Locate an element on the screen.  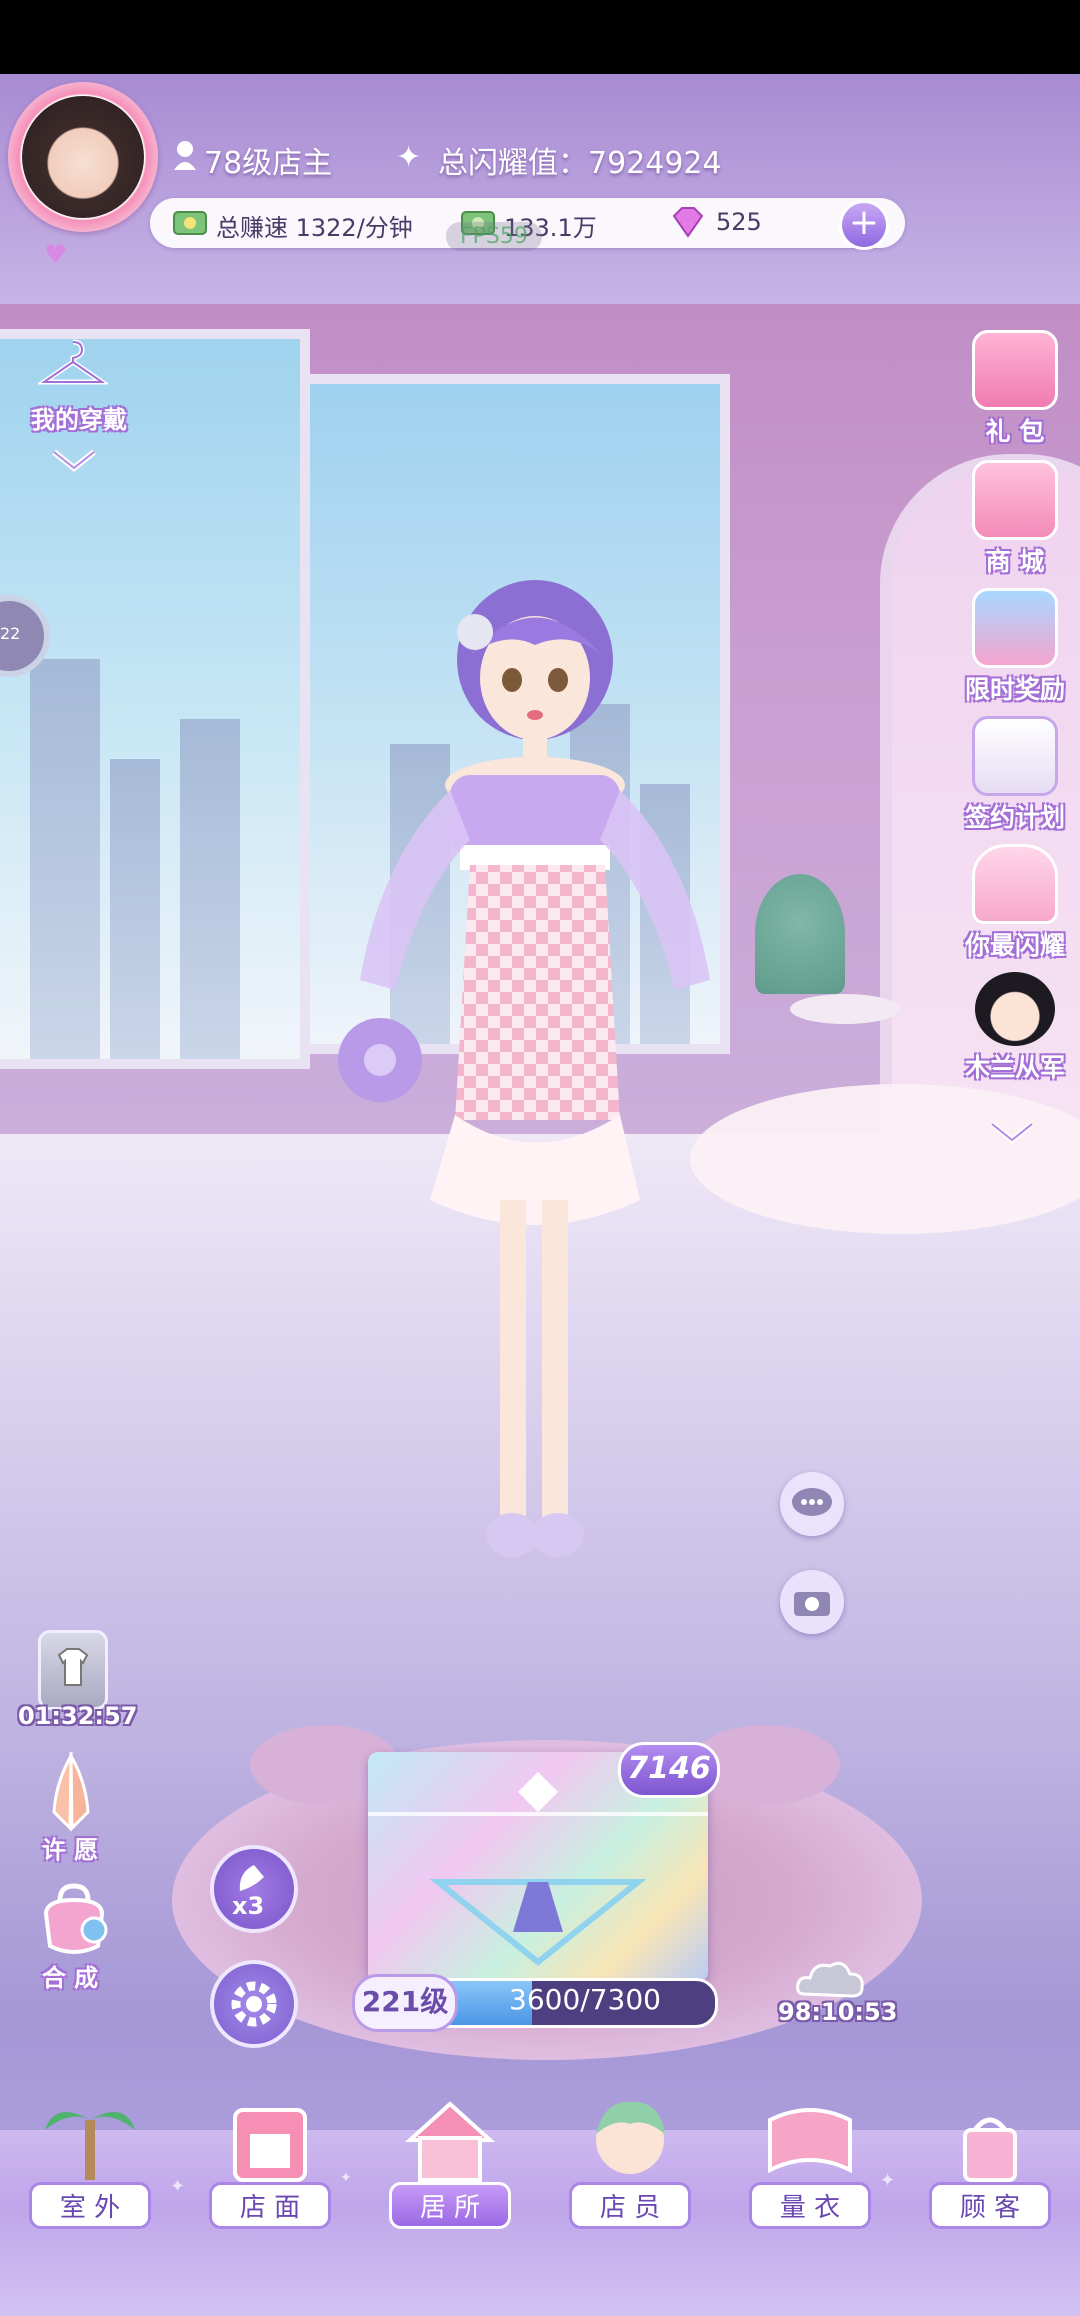
merge-bag-icon is located at coordinates (74, 1922).